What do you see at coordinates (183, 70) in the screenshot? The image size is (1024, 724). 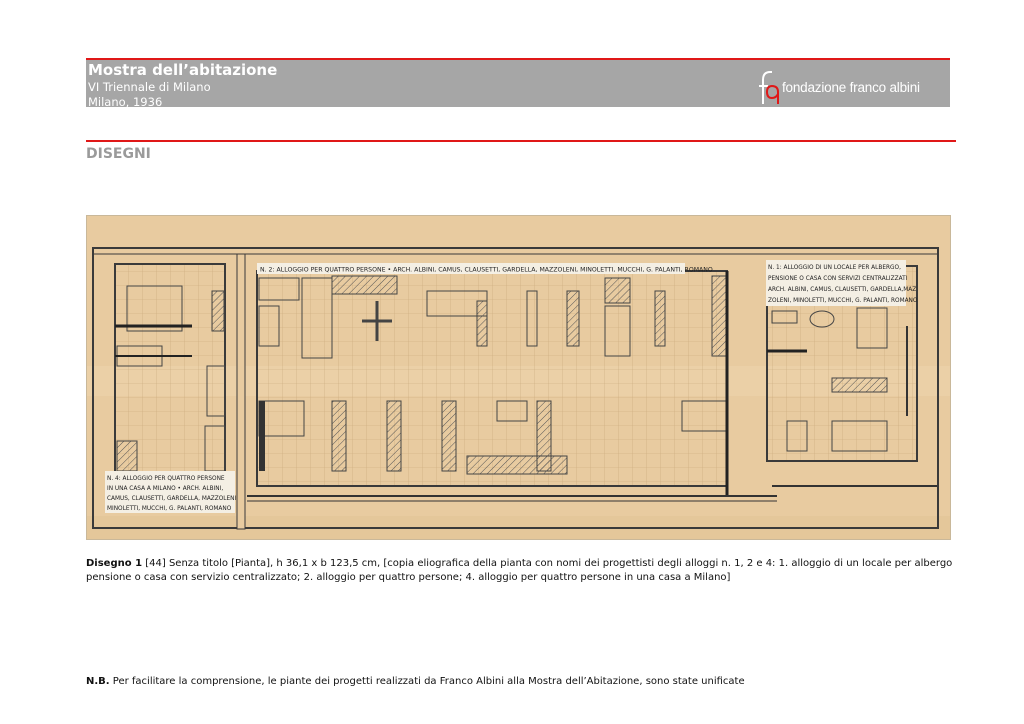 I see `exhibition-title: Mostra dell’abitazione` at bounding box center [183, 70].